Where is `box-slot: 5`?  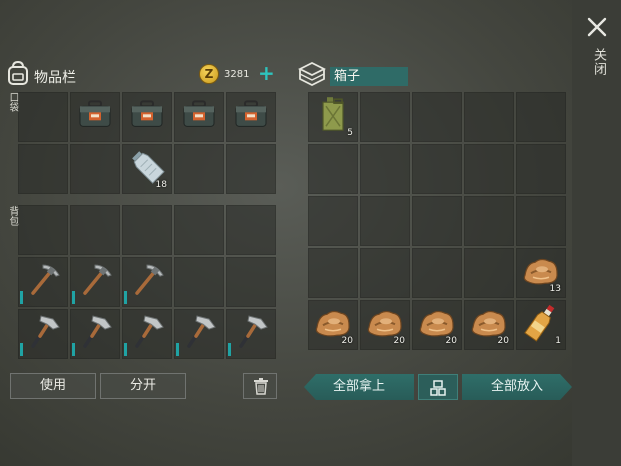 box-slot: 5 is located at coordinates (333, 117).